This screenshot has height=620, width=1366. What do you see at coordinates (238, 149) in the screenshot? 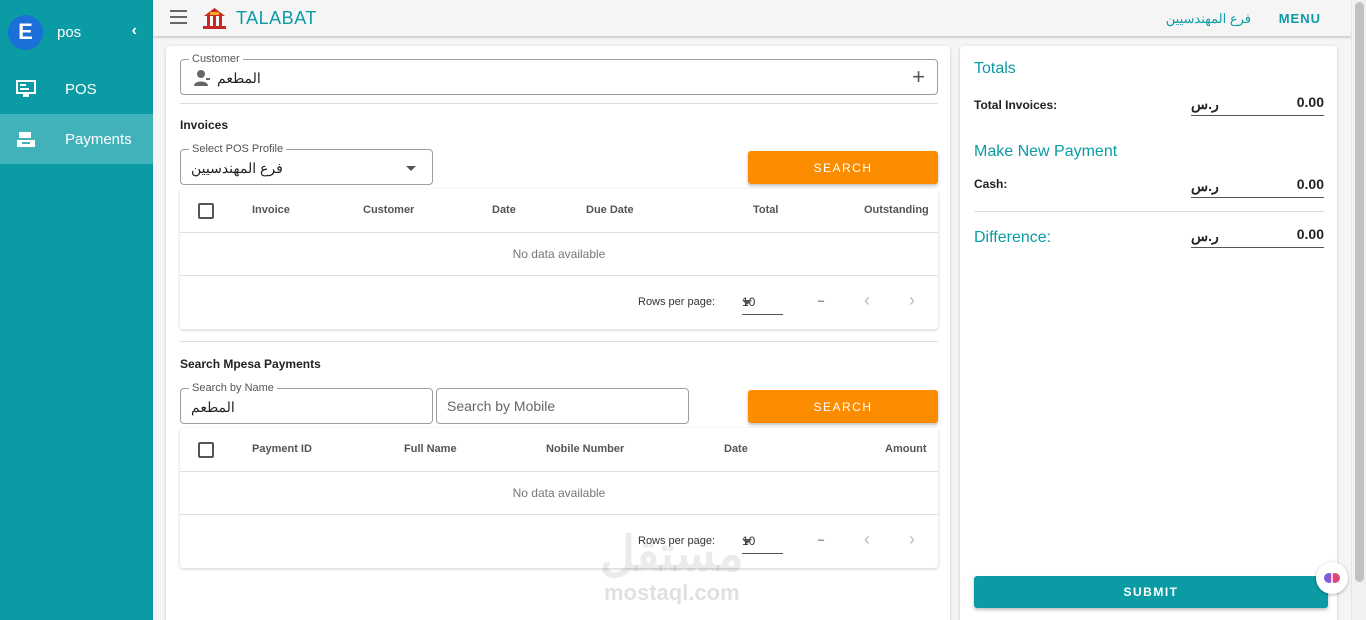
I see `pos-profile-label: Select POS Profile` at bounding box center [238, 149].